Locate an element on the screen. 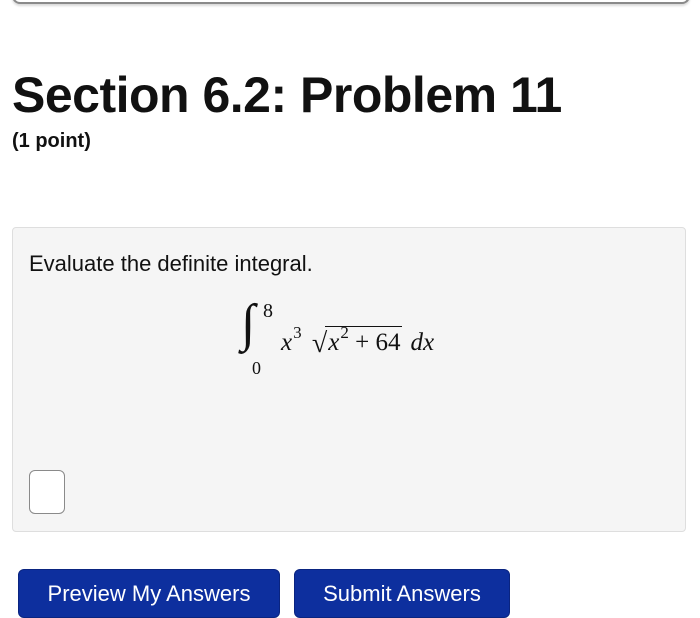 Image resolution: width=700 pixels, height=618 pixels. integrand-variable: x is located at coordinates (287, 342).